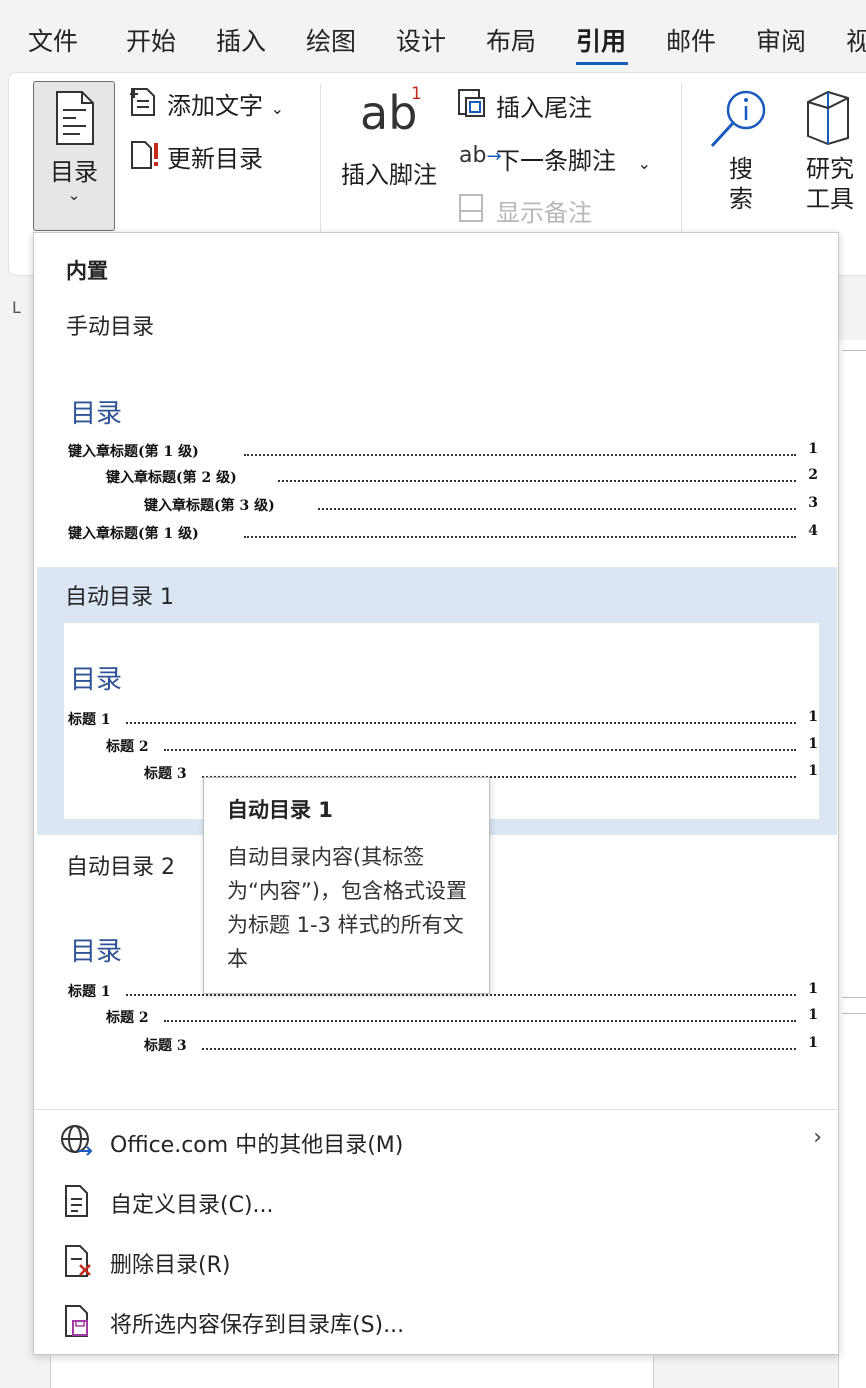 Image resolution: width=866 pixels, height=1388 pixels. I want to click on tab-insert: 插入, so click(241, 42).